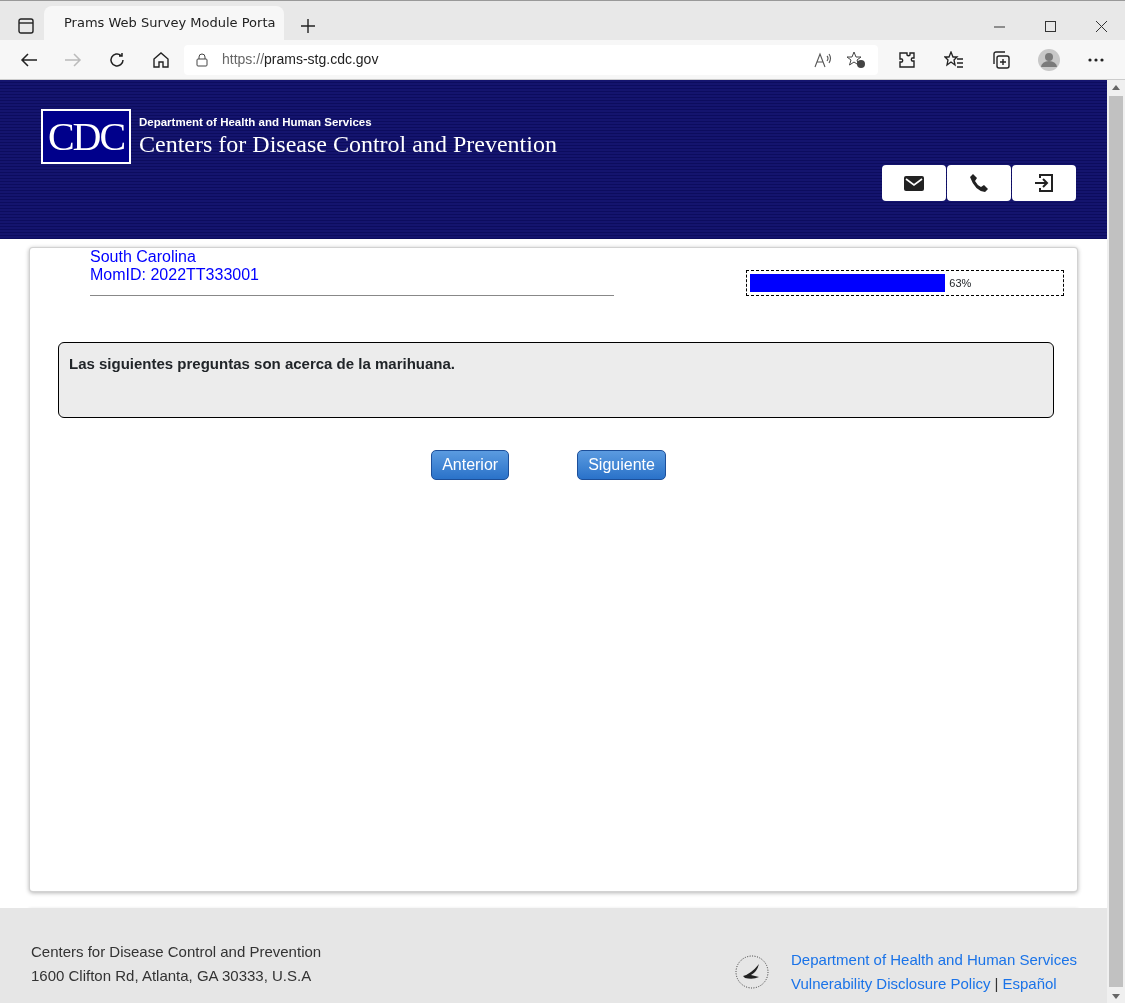 Image resolution: width=1125 pixels, height=1003 pixels. Describe the element at coordinates (172, 976) in the screenshot. I see `footer-address: 1600 Clifton Rd, Atlanta, GA 30333, U.S.A` at that location.